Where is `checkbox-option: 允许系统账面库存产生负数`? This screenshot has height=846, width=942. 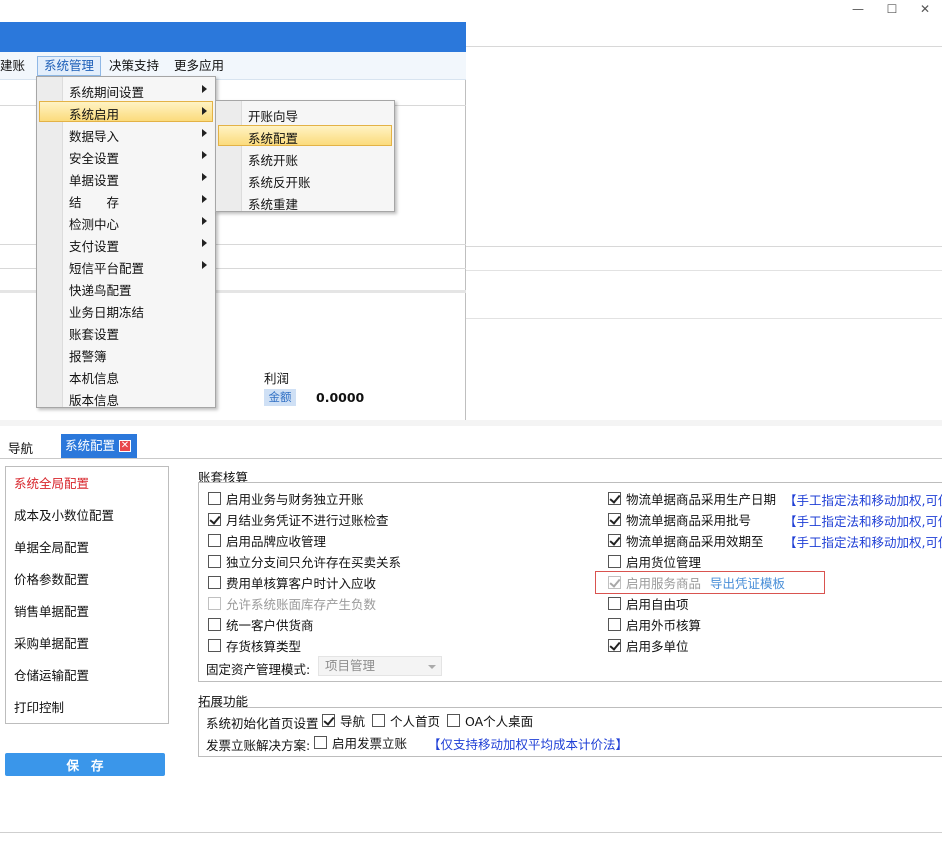
checkbox-option: 允许系统账面库存产生负数 is located at coordinates (292, 603).